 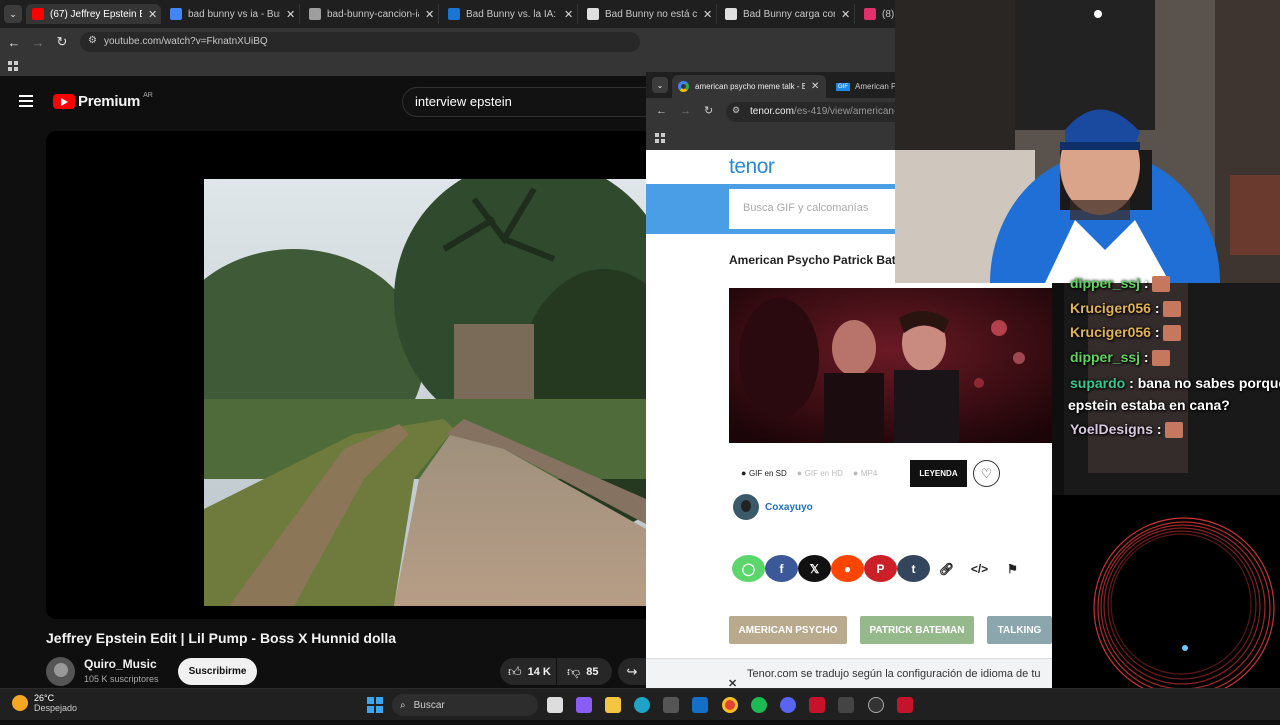 What do you see at coordinates (736, 110) in the screenshot?
I see `site-info-icon-2: ⚙` at bounding box center [736, 110].